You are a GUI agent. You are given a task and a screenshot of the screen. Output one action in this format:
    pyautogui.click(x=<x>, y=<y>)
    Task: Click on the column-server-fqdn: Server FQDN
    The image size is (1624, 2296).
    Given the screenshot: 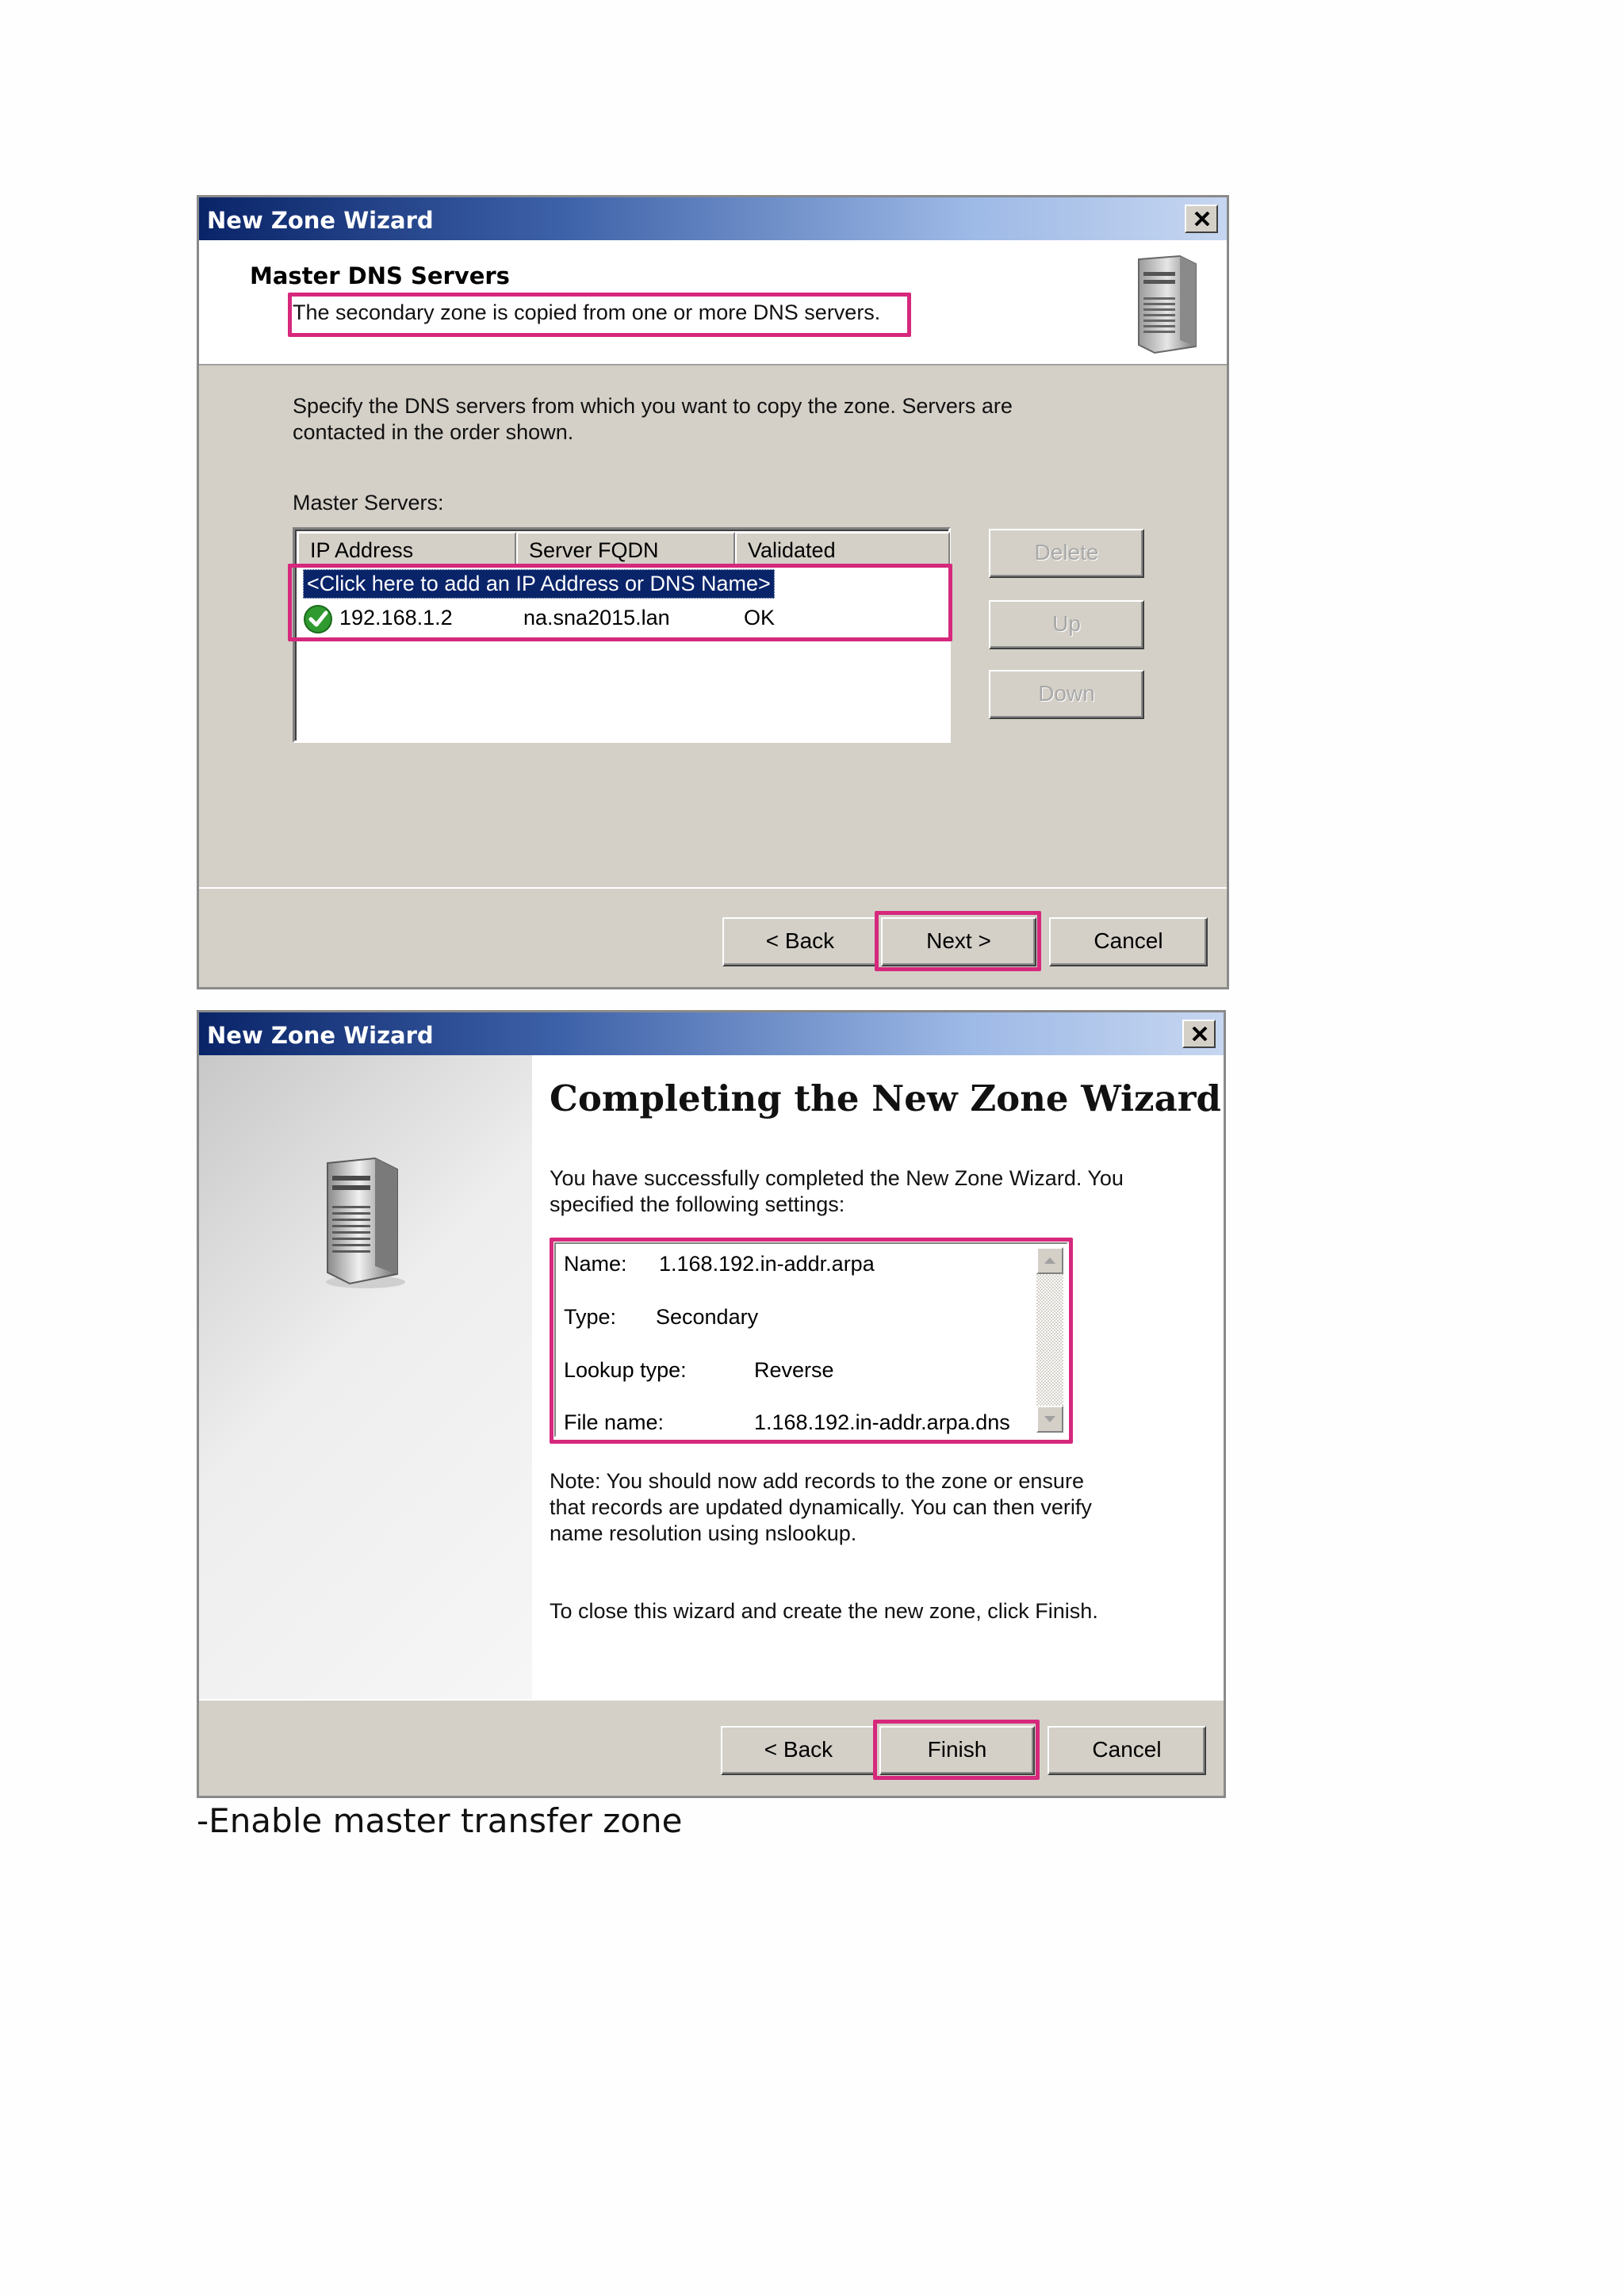 What is the action you would take?
    pyautogui.click(x=625, y=549)
    